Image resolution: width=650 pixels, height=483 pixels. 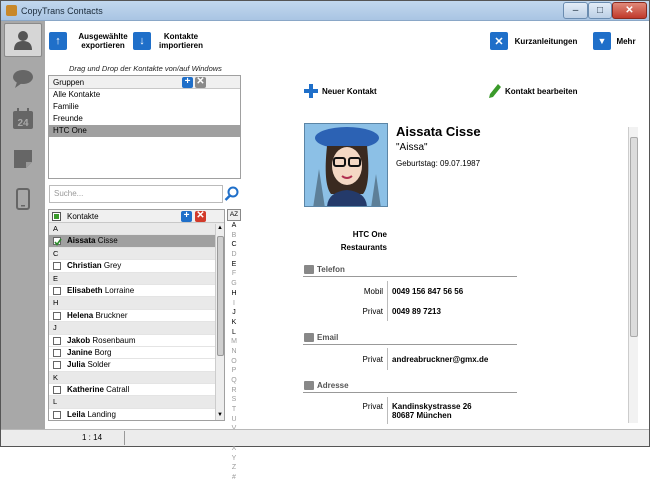 What do you see at coordinates (234, 400) in the screenshot?
I see `alphabet-letter: S` at bounding box center [234, 400].